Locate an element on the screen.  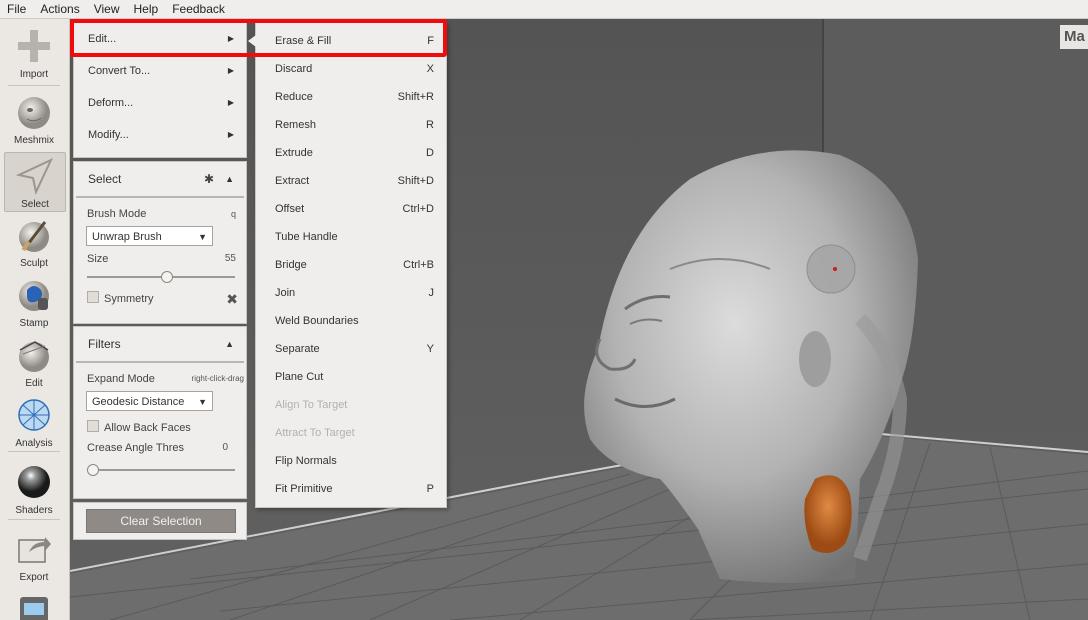
submenu-tube-handle: Tube Handle is located at coordinates (351, 237).